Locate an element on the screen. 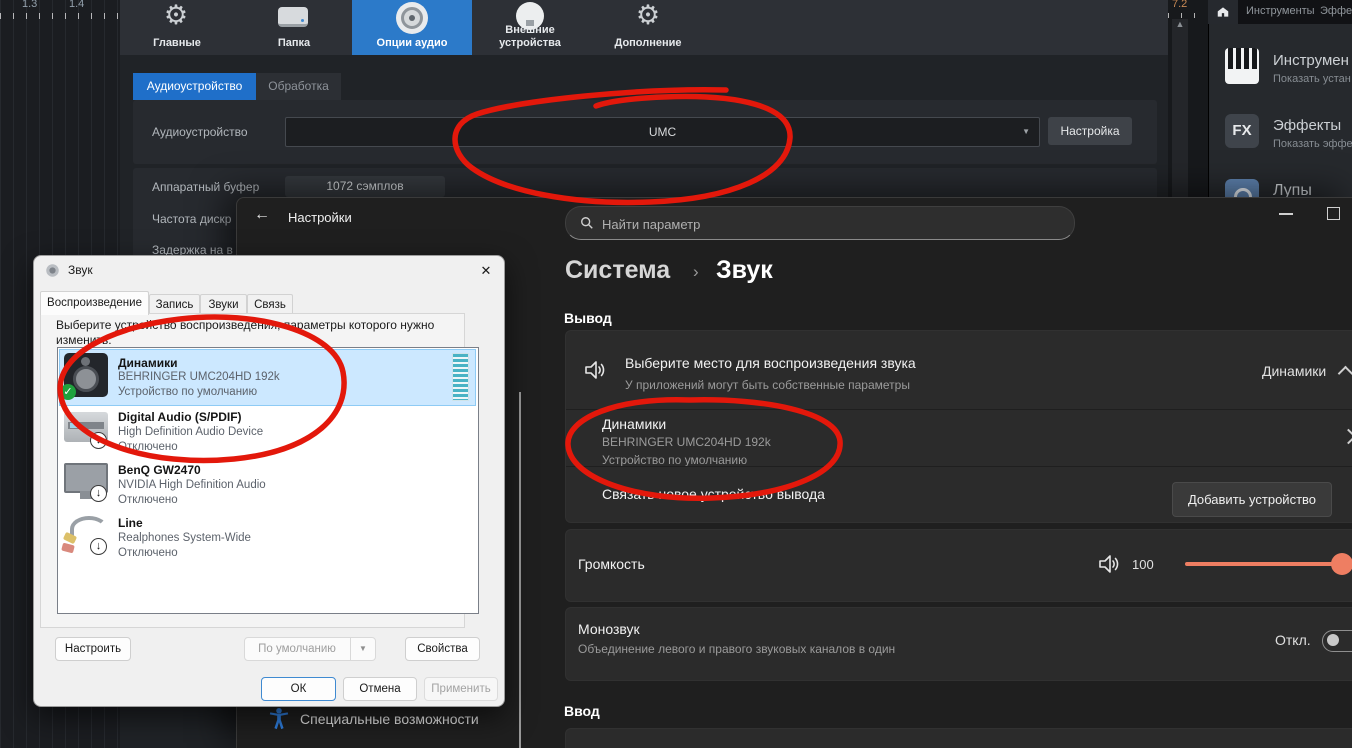  speaker-icon is located at coordinates (52, 270).